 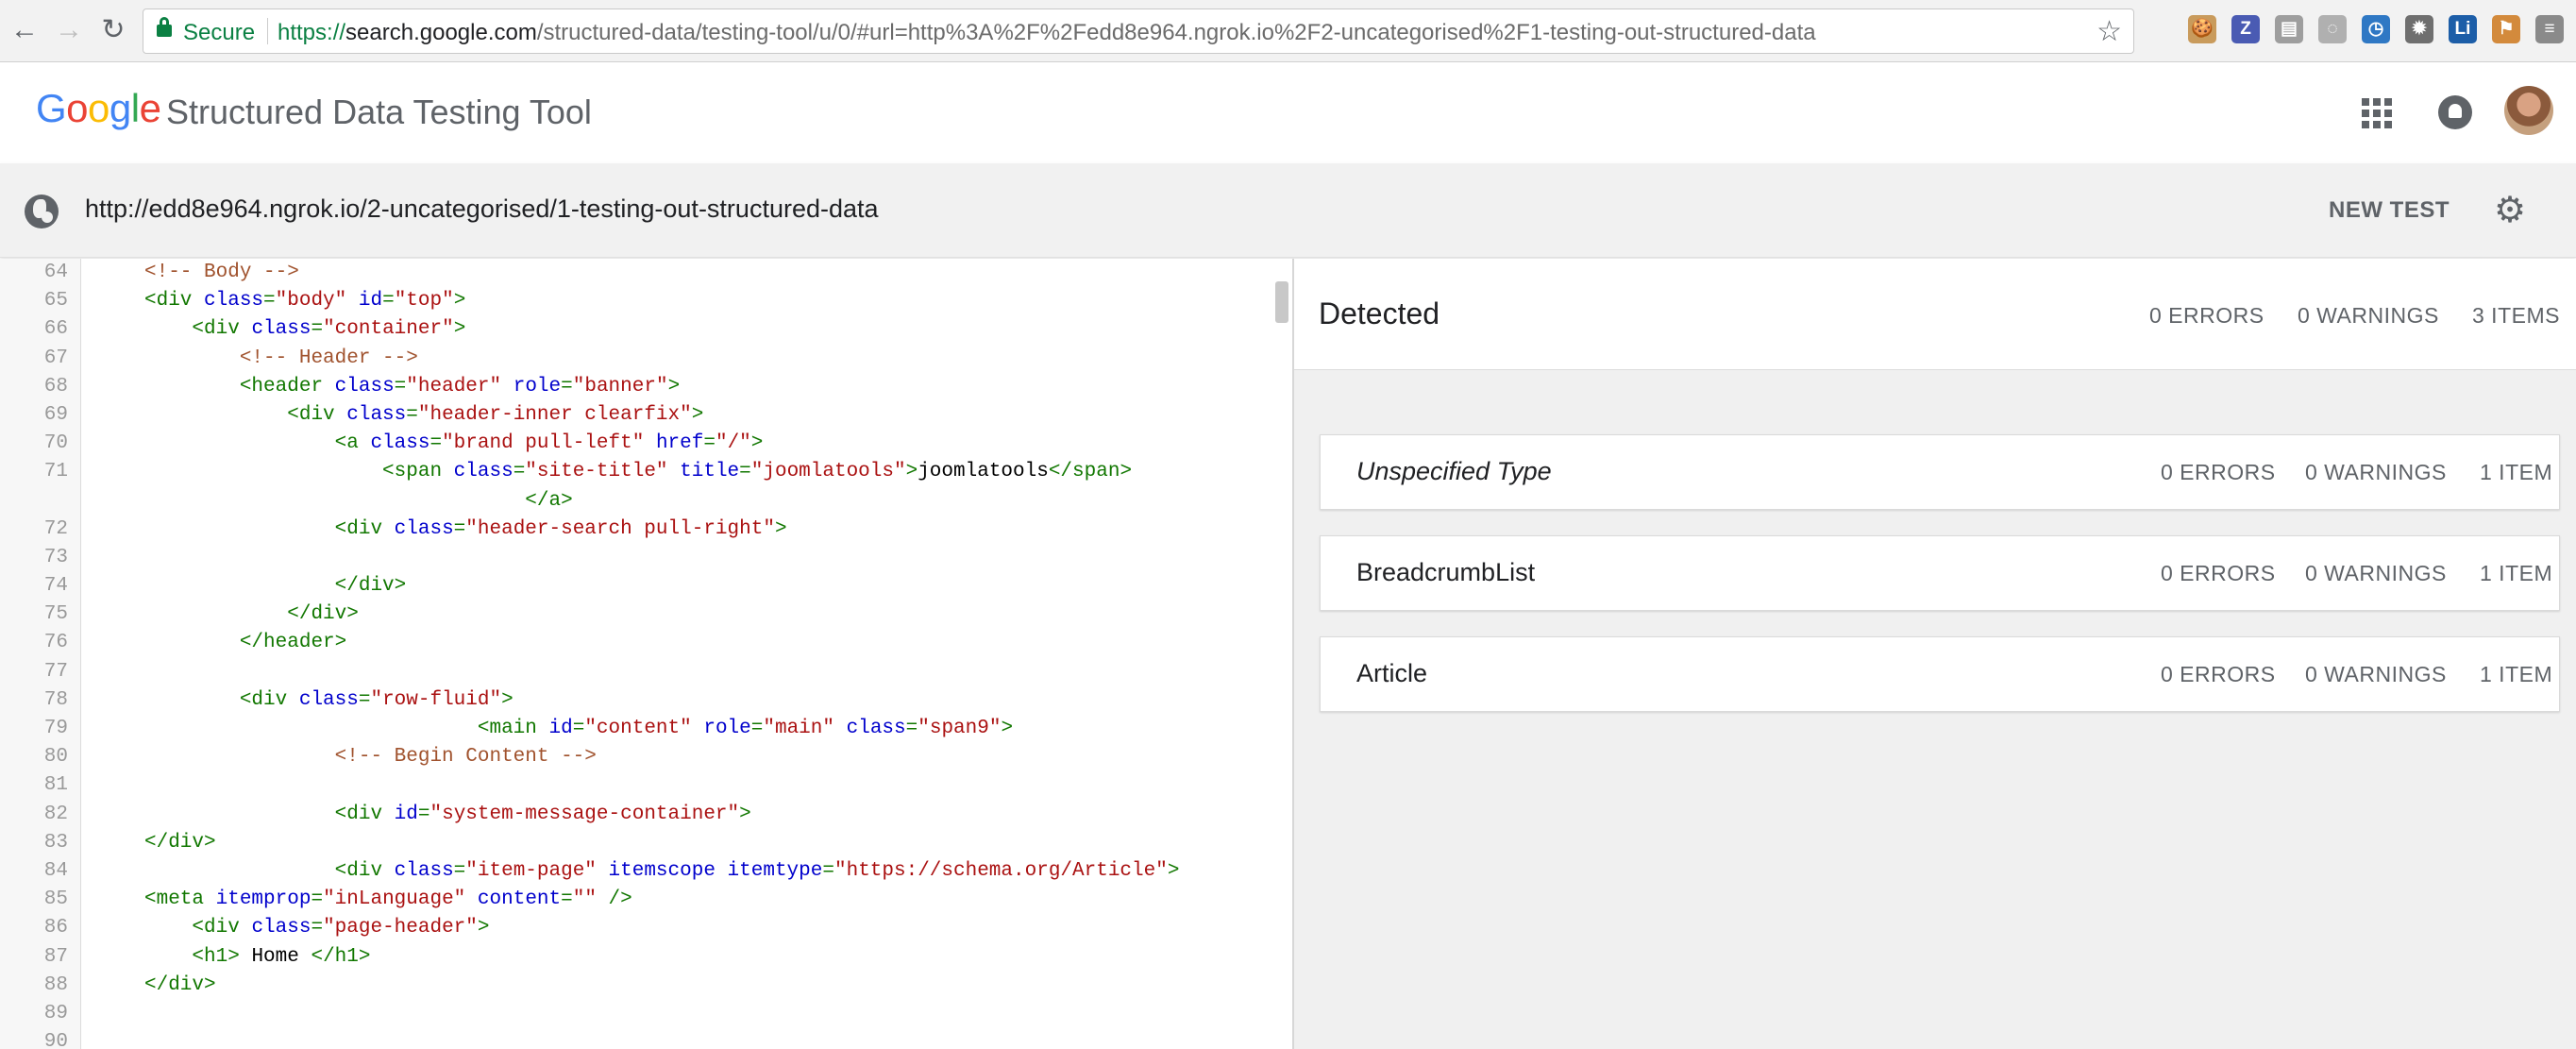 What do you see at coordinates (328, 358) in the screenshot?
I see `code-text: <!-- Header -->` at bounding box center [328, 358].